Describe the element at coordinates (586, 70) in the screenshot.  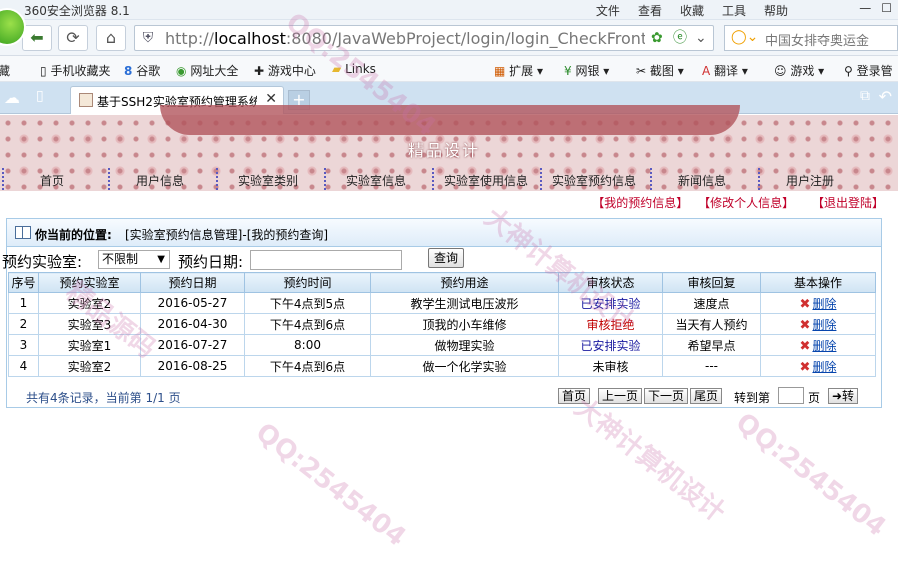
I see `banking-button: ¥ 网银 ▾` at that location.